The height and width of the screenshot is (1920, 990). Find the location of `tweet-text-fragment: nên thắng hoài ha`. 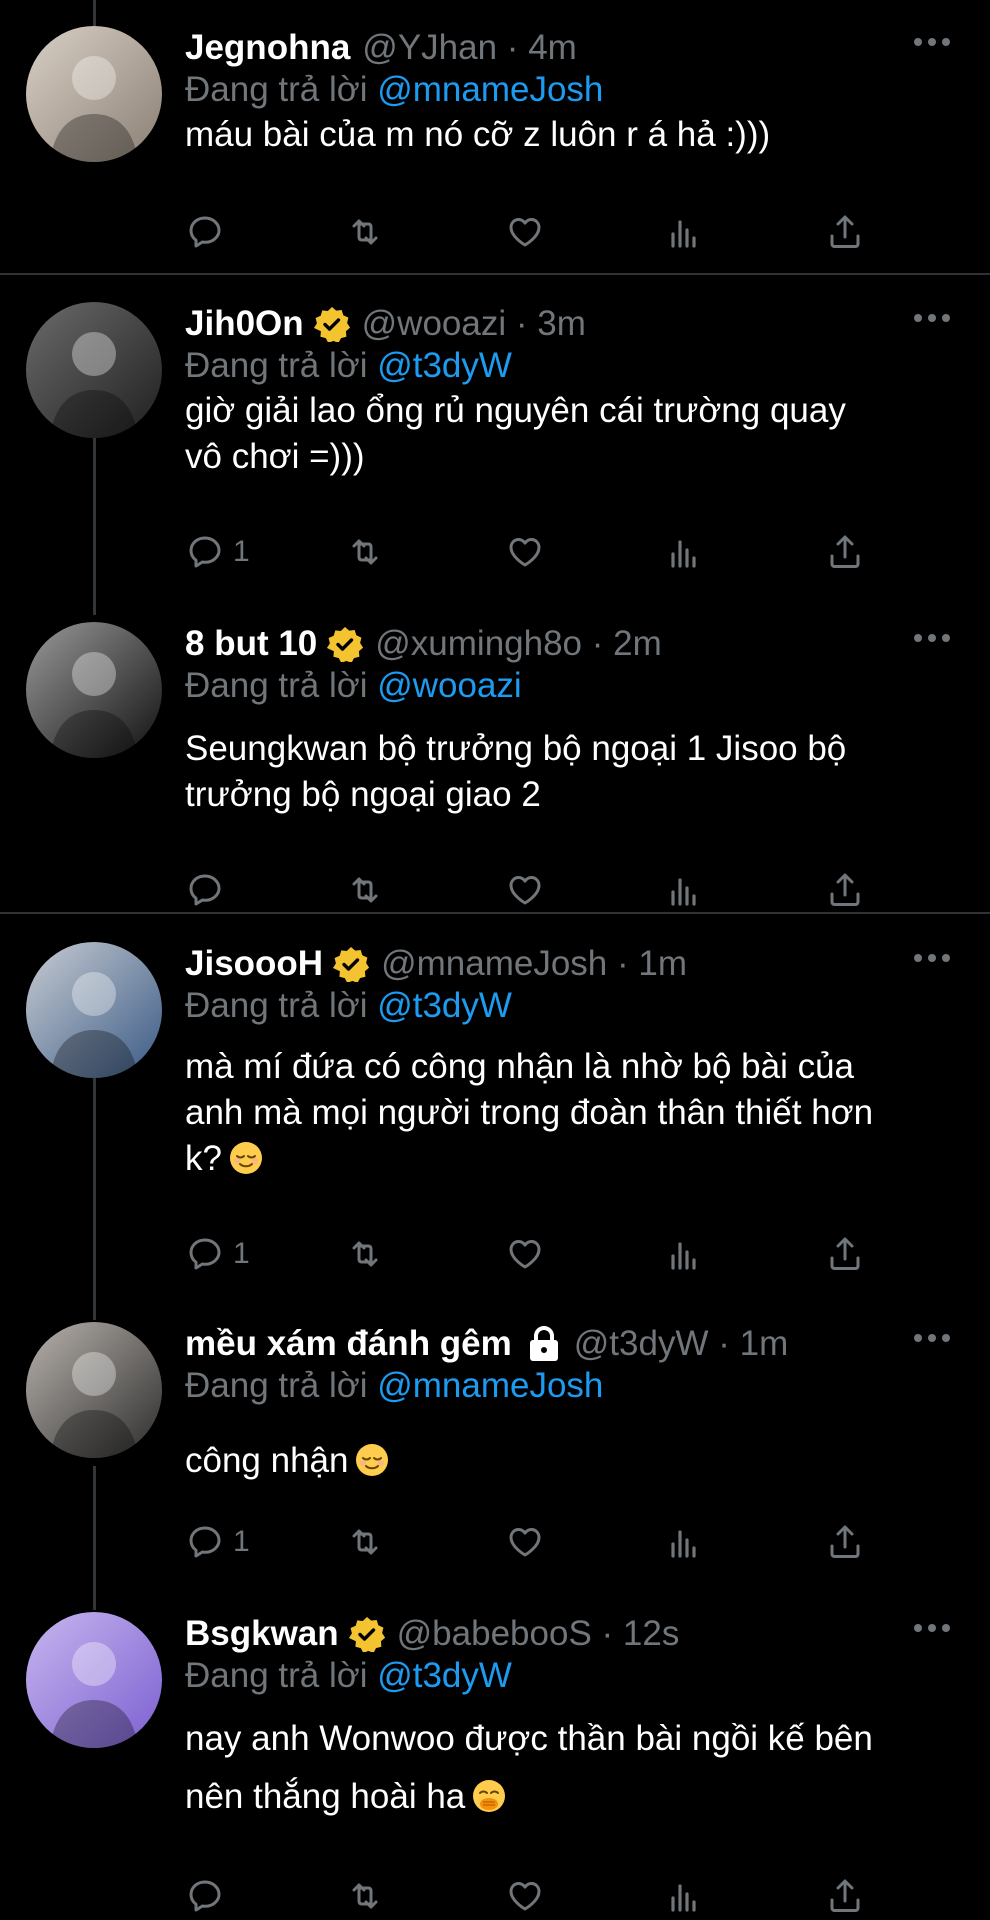

tweet-text-fragment: nên thắng hoài ha is located at coordinates (325, 1796).